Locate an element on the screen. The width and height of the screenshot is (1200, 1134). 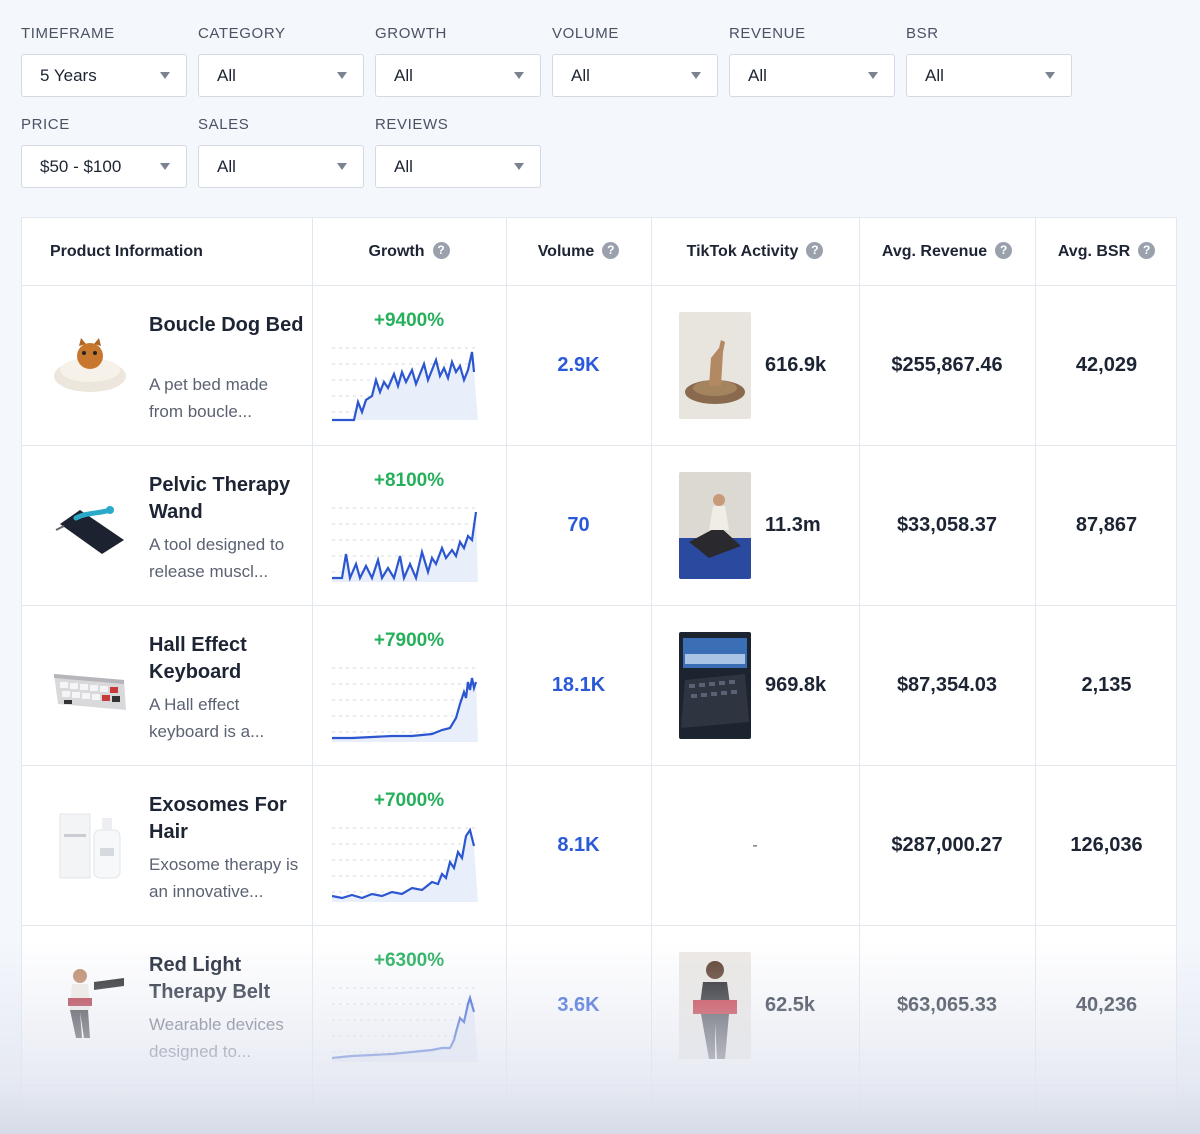
revenue-value: $33,058.37 is located at coordinates (947, 525).